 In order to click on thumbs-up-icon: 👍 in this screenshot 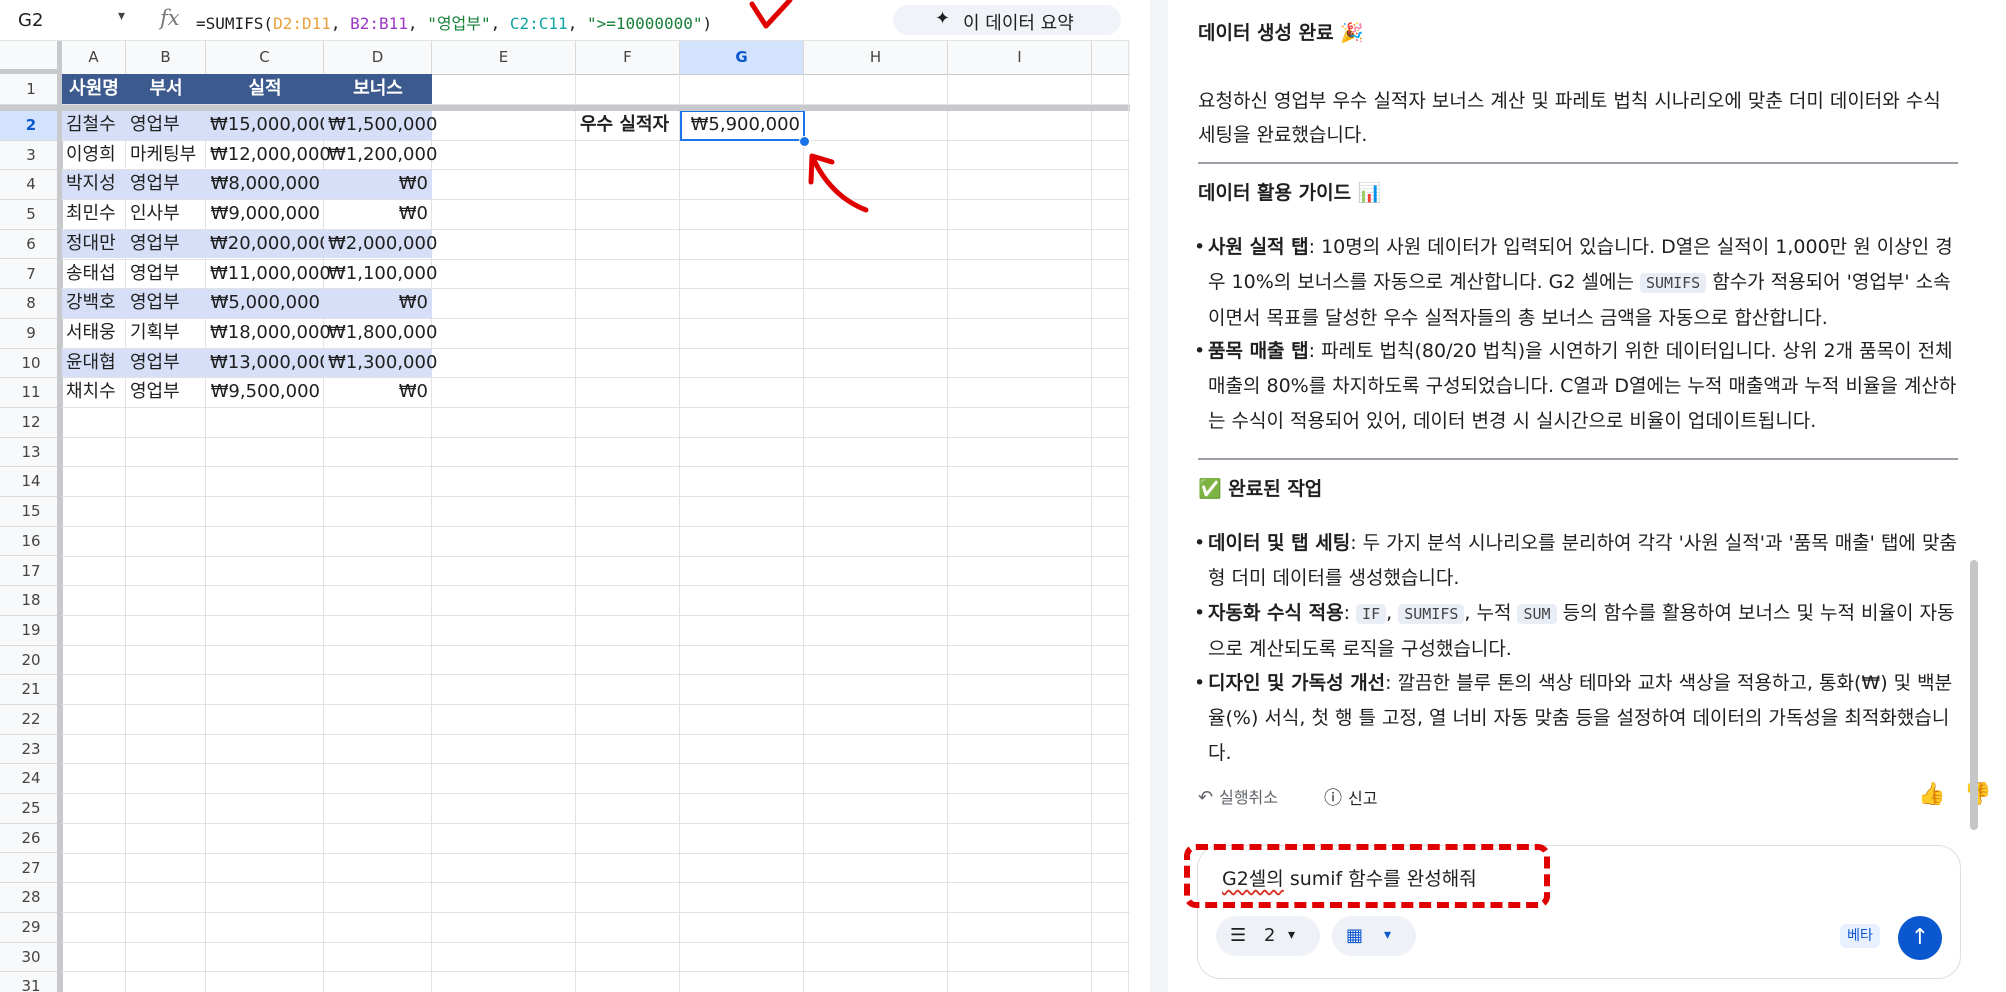, I will do `click(1931, 794)`.